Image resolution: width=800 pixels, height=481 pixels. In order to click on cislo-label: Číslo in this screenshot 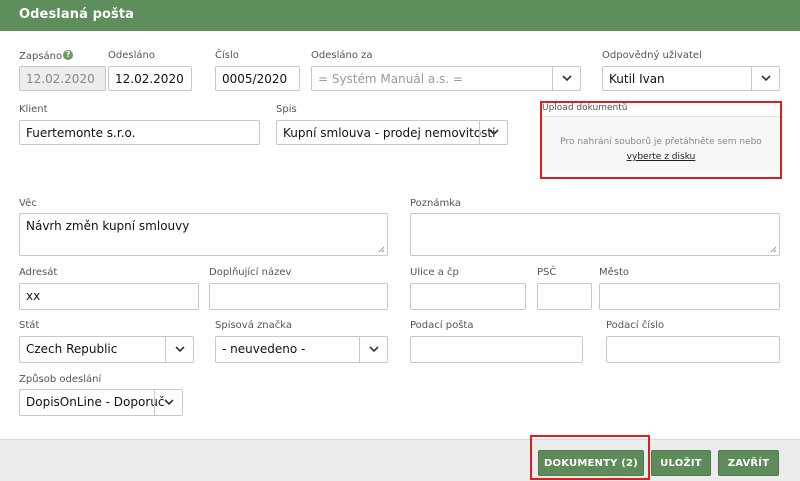, I will do `click(227, 55)`.